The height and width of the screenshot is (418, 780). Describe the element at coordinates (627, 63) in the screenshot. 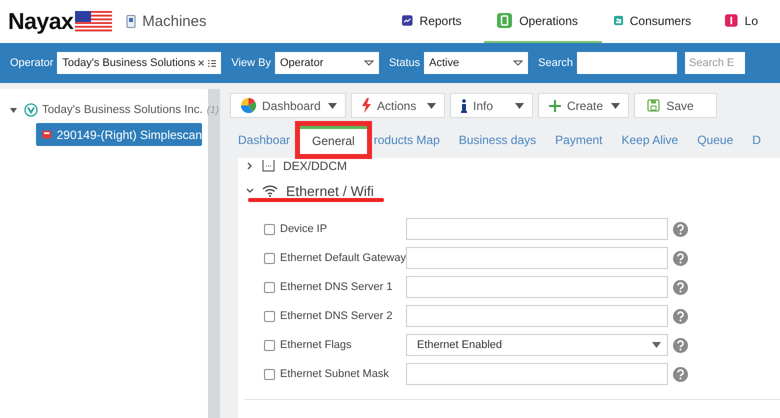

I see `search-field` at that location.